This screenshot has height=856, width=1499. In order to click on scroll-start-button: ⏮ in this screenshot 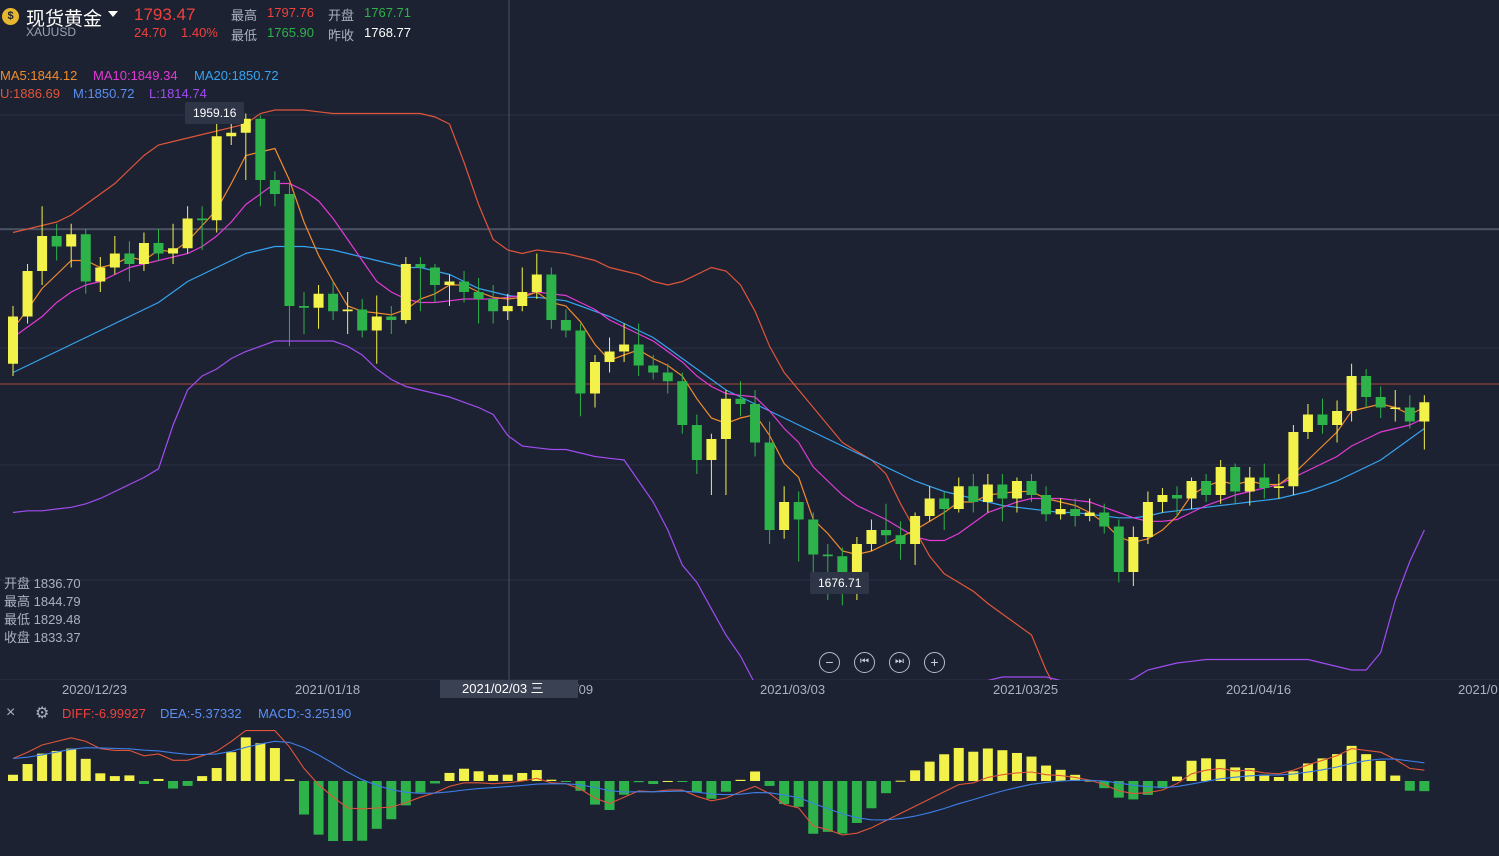, I will do `click(864, 662)`.